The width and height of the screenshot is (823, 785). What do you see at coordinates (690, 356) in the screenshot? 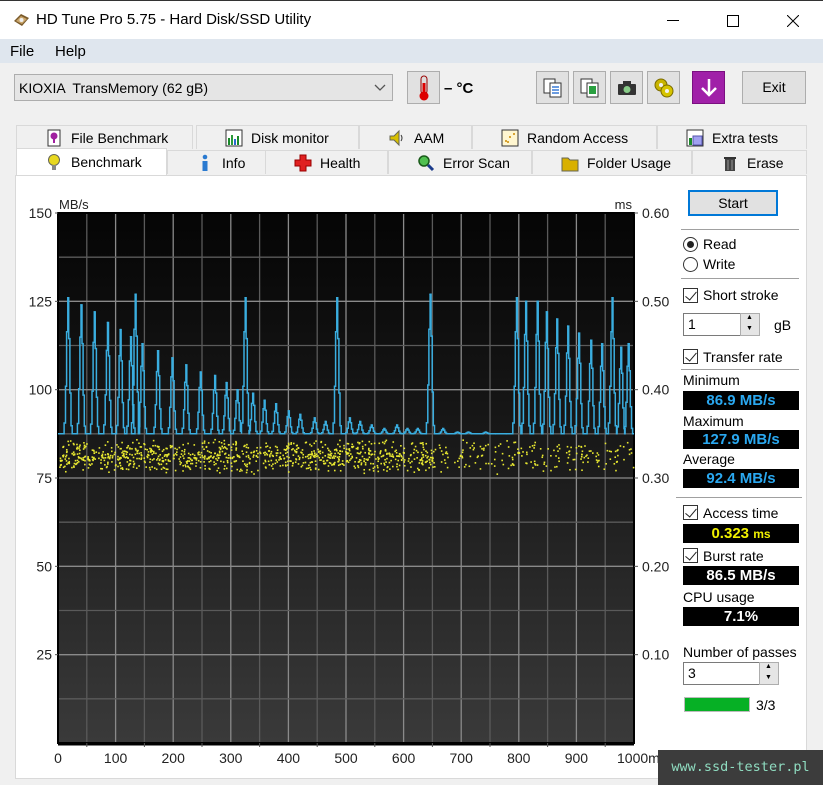
I see `transfer-rate-checkbox` at bounding box center [690, 356].